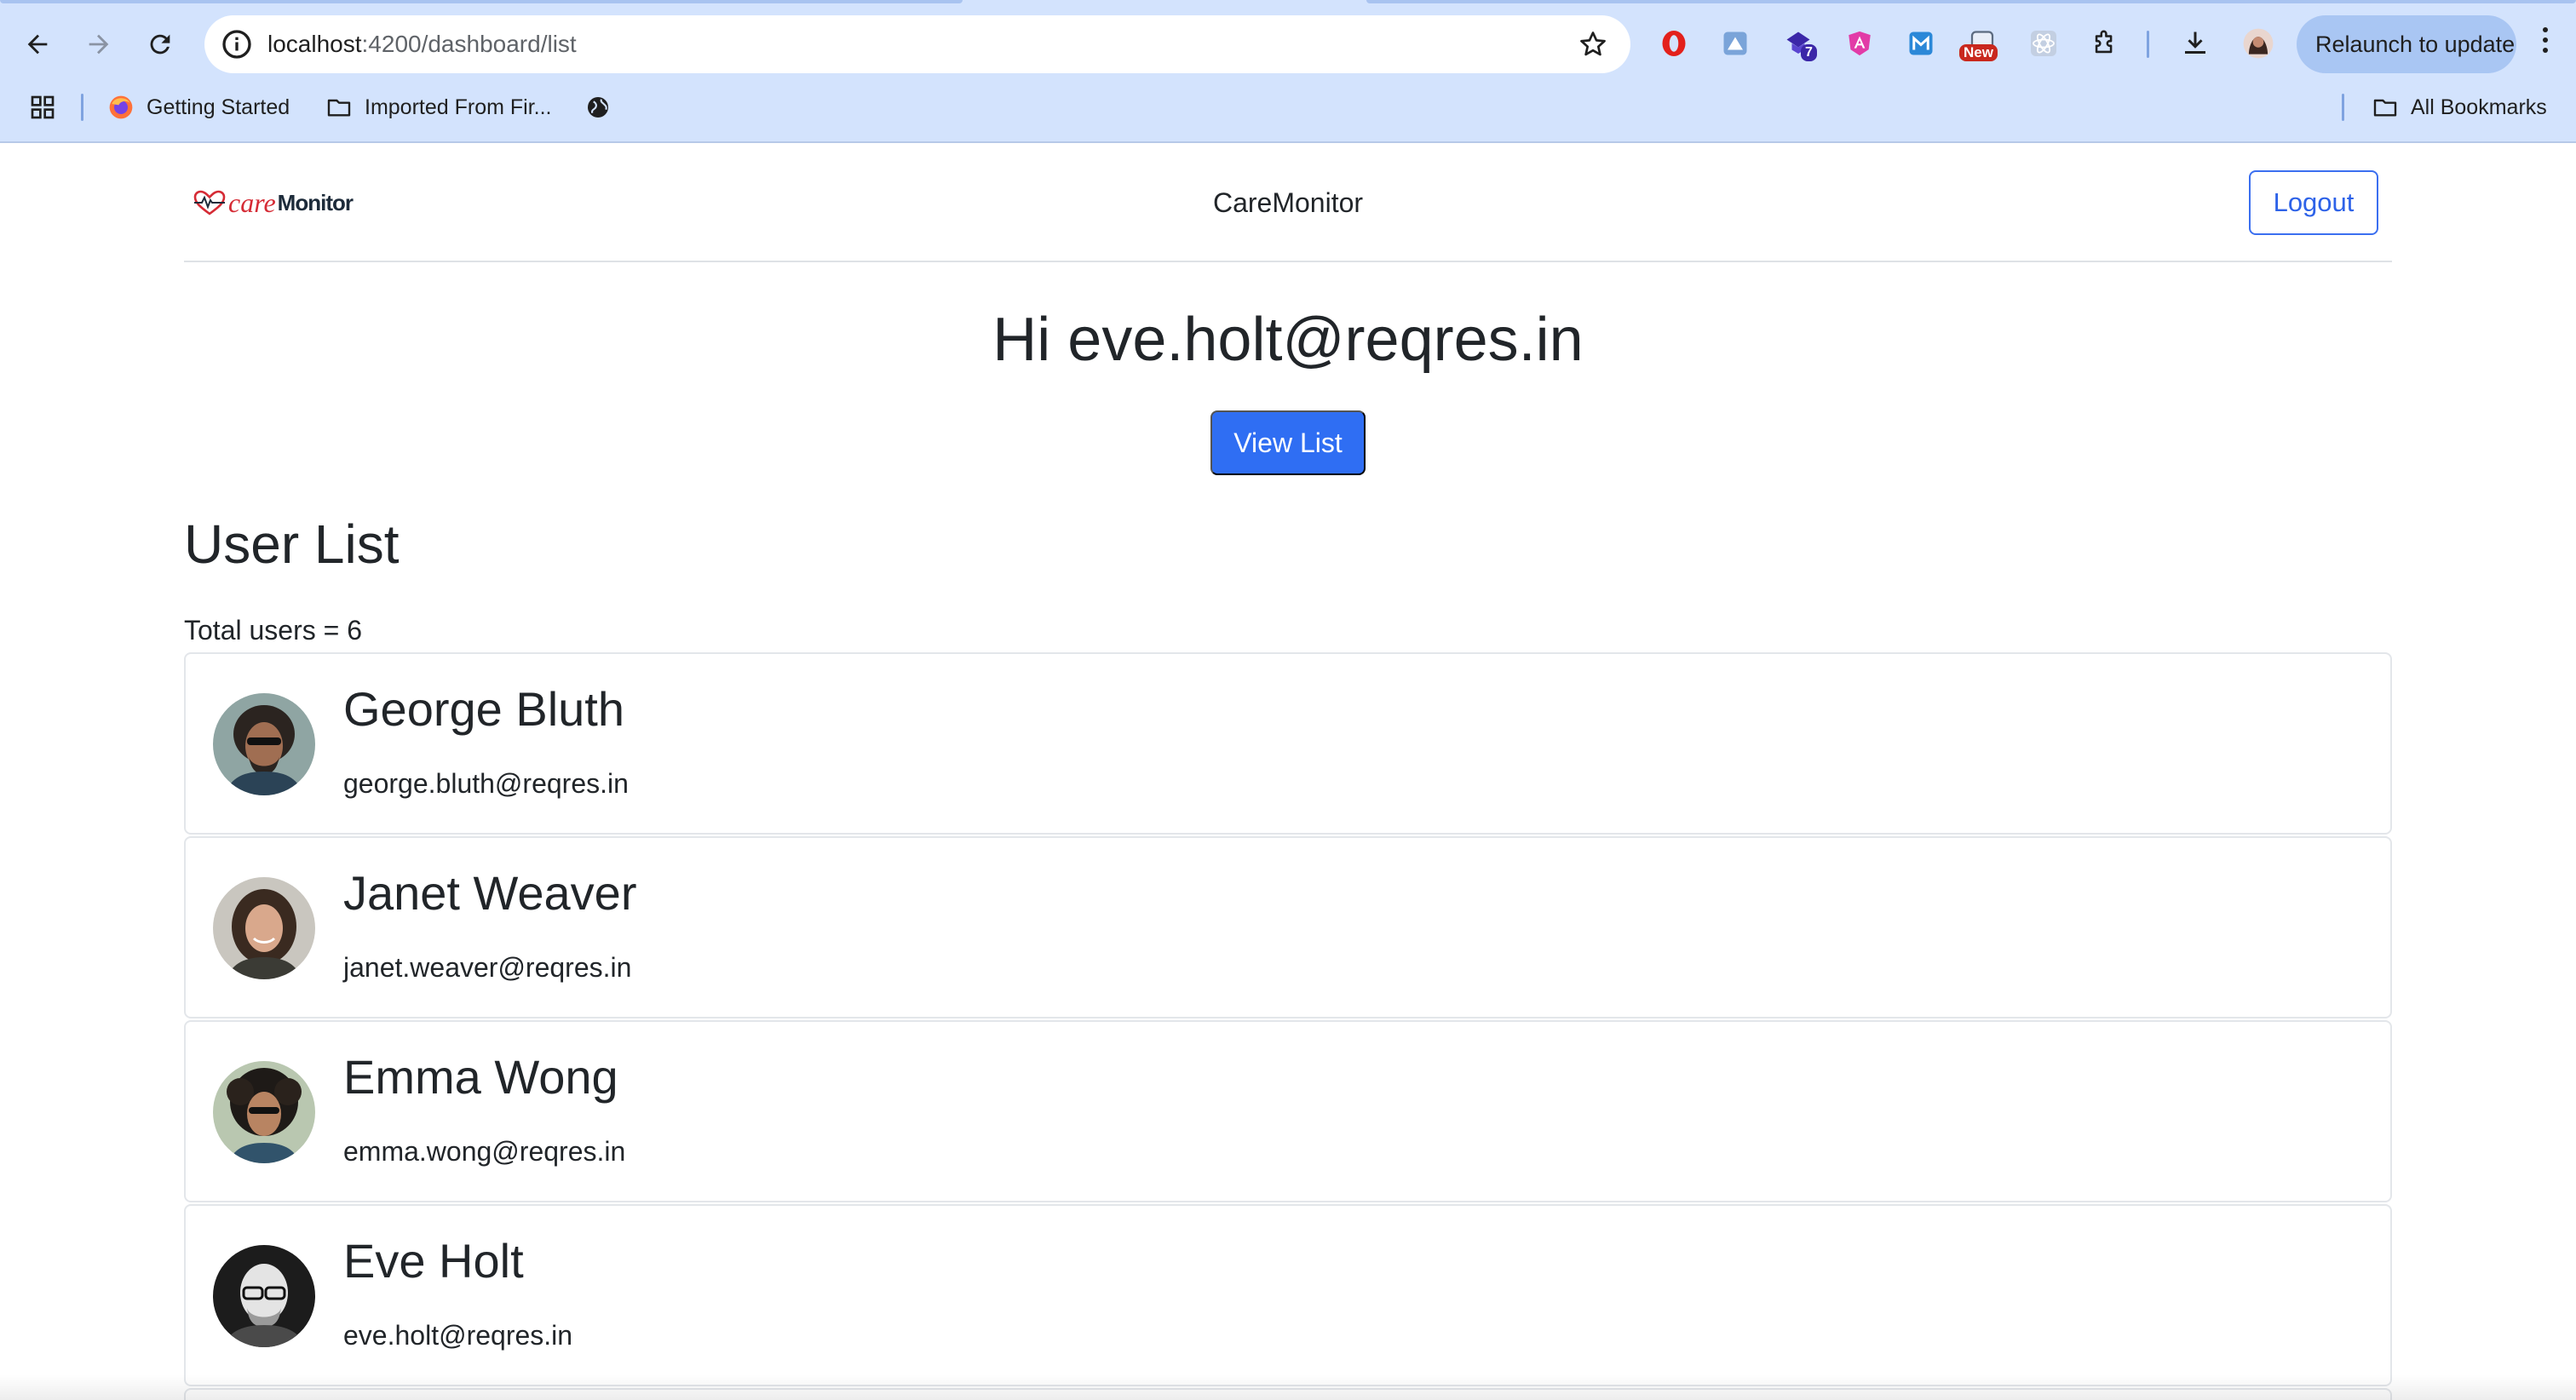 The image size is (2576, 1400). I want to click on greeting-heading: Hi eve.holt@reqres.in, so click(1288, 340).